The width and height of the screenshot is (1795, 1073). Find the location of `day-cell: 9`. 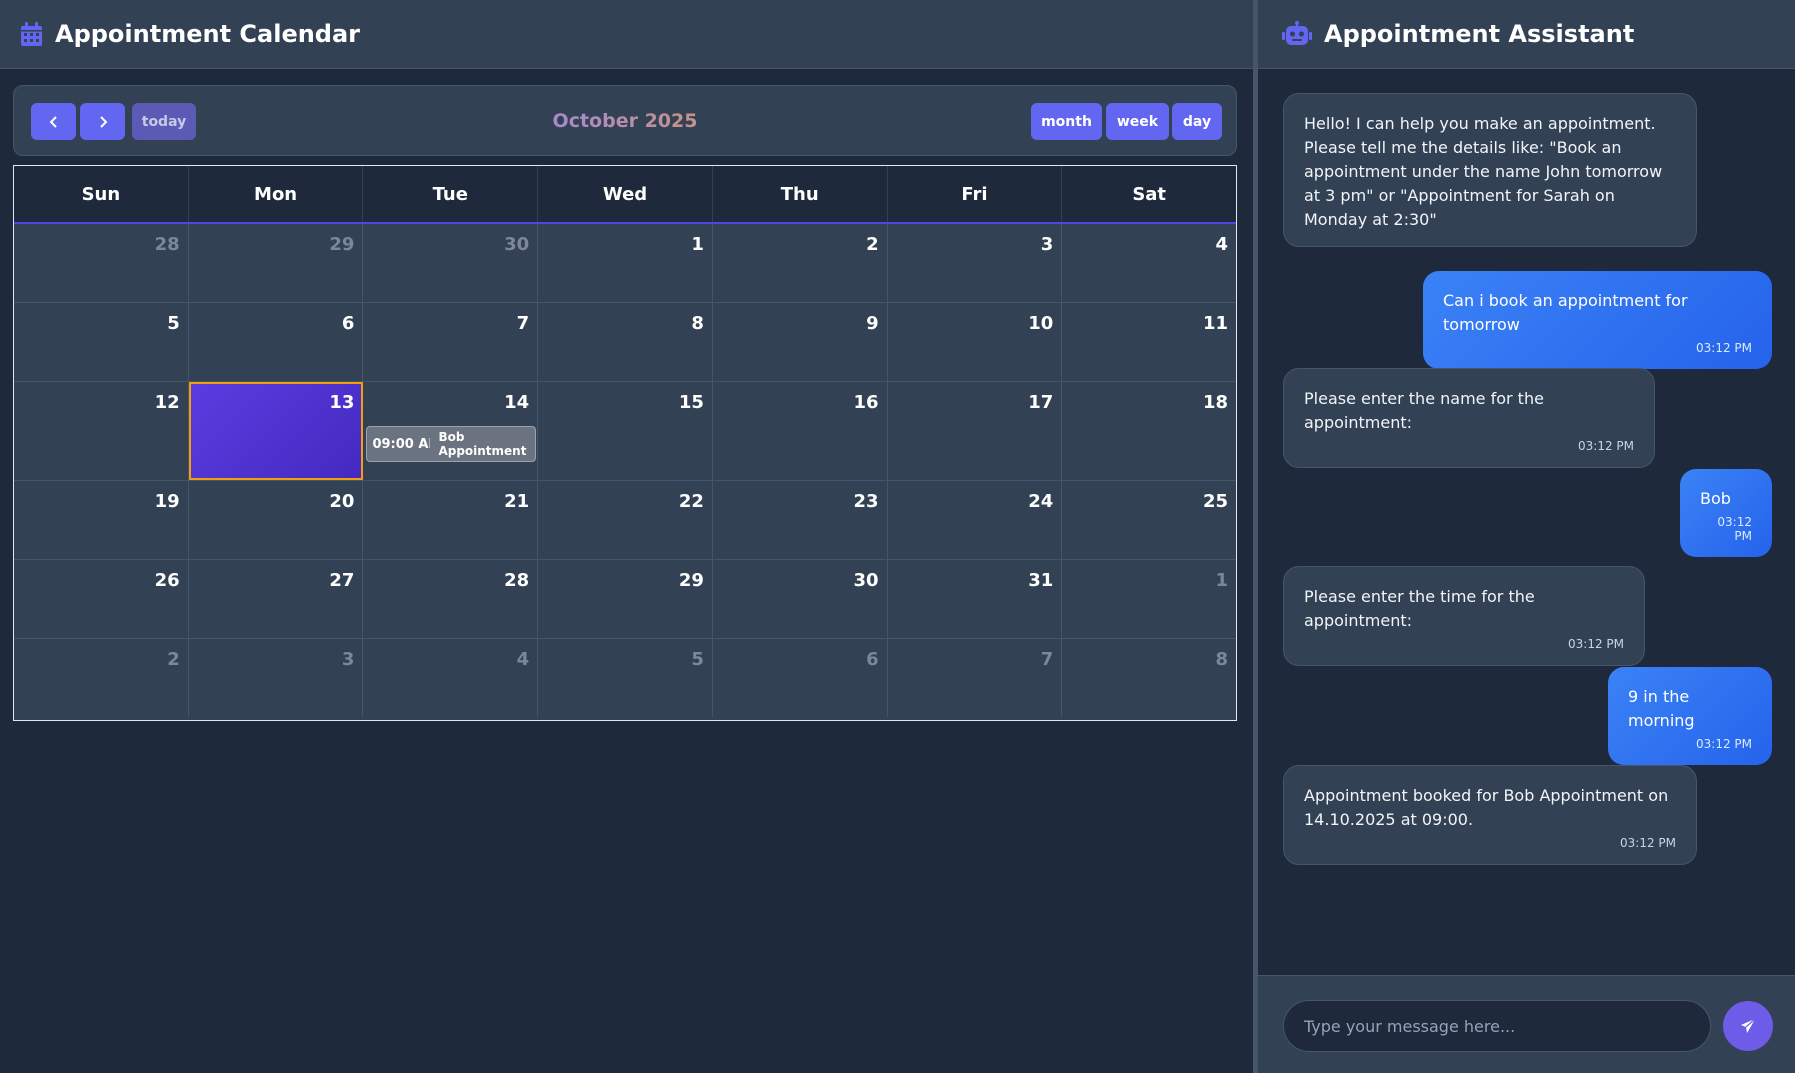

day-cell: 9 is located at coordinates (800, 342).